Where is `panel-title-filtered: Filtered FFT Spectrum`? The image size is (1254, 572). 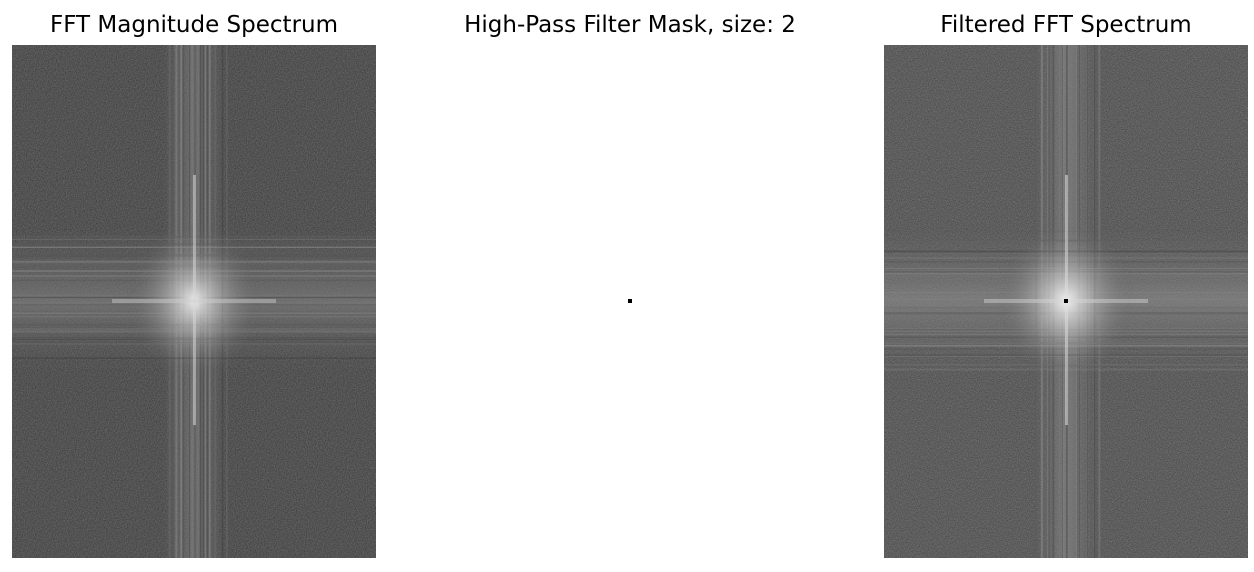
panel-title-filtered: Filtered FFT Spectrum is located at coordinates (1066, 25).